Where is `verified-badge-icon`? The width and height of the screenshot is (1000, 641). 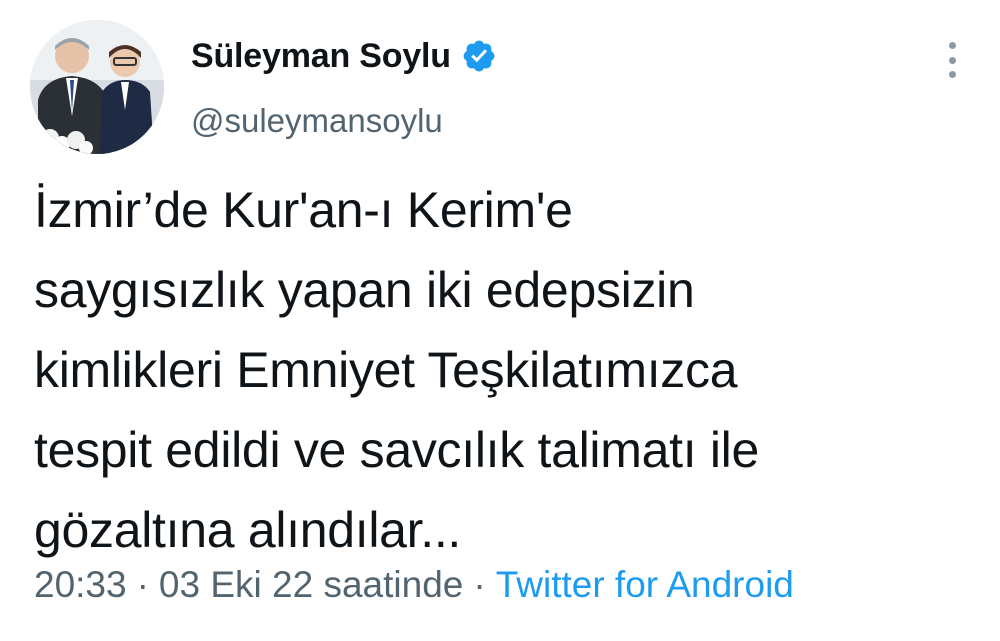
verified-badge-icon is located at coordinates (479, 56).